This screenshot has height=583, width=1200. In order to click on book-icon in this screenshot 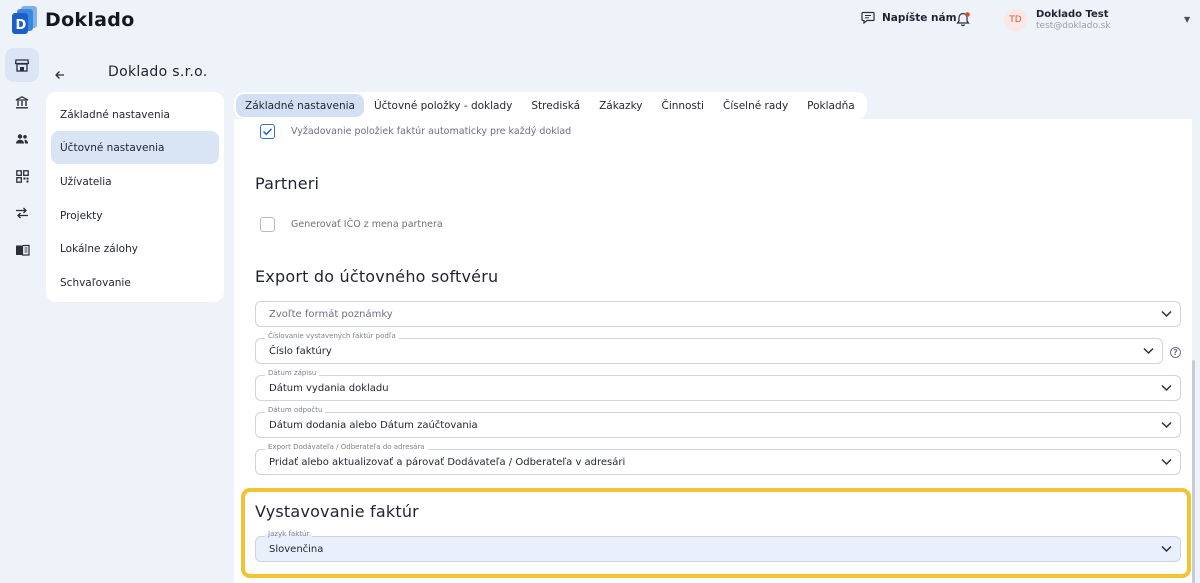, I will do `click(22, 250)`.